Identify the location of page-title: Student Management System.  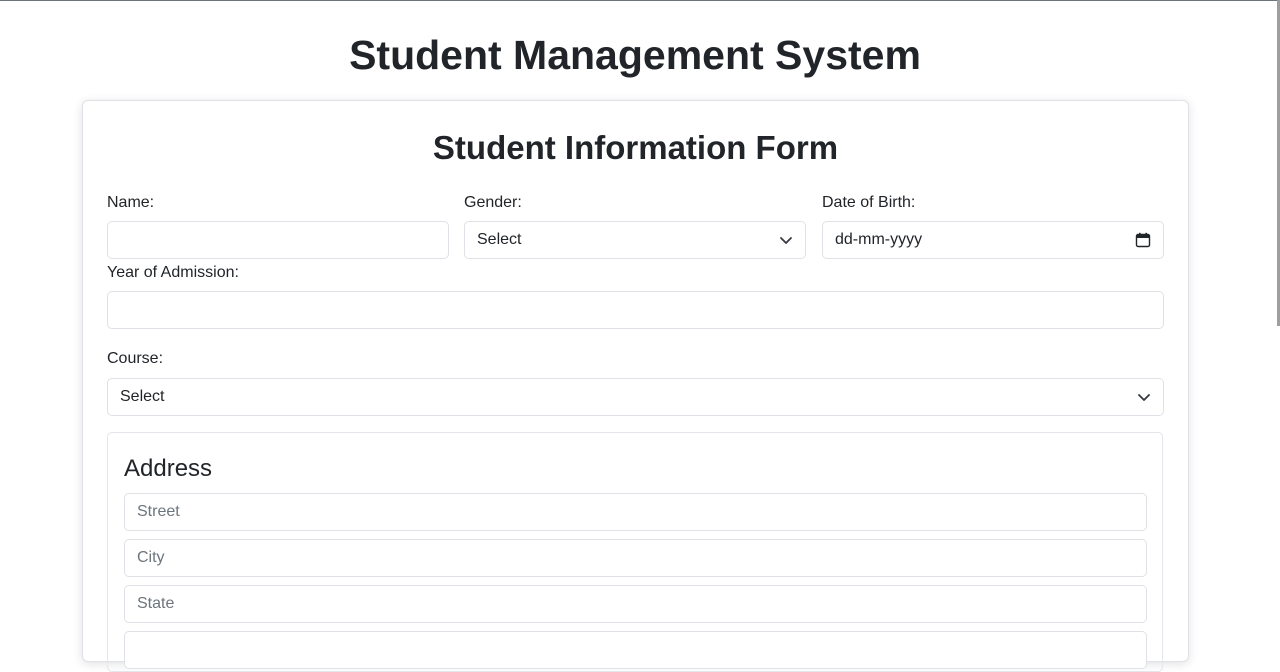
(635, 55).